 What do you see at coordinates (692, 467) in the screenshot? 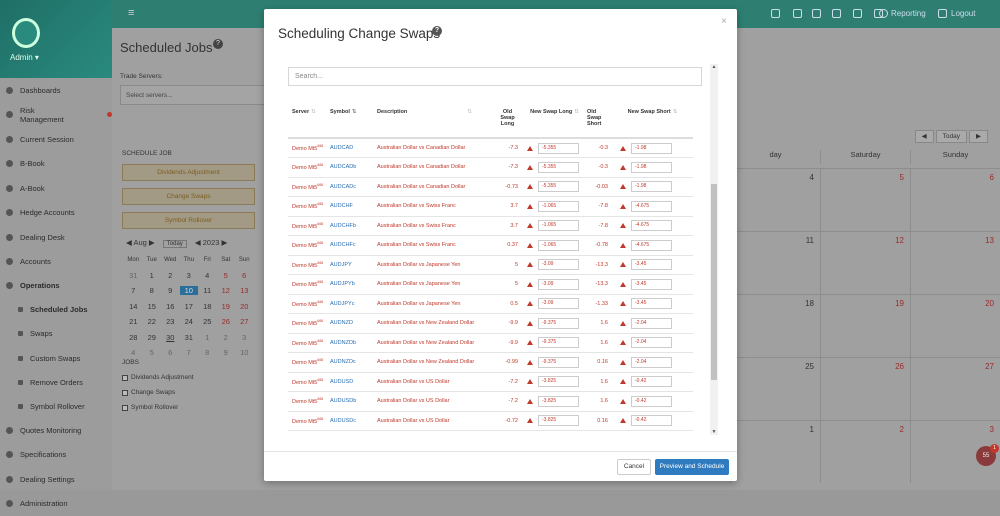
I see `preview-and-schedule-button: Preview and Schedule` at bounding box center [692, 467].